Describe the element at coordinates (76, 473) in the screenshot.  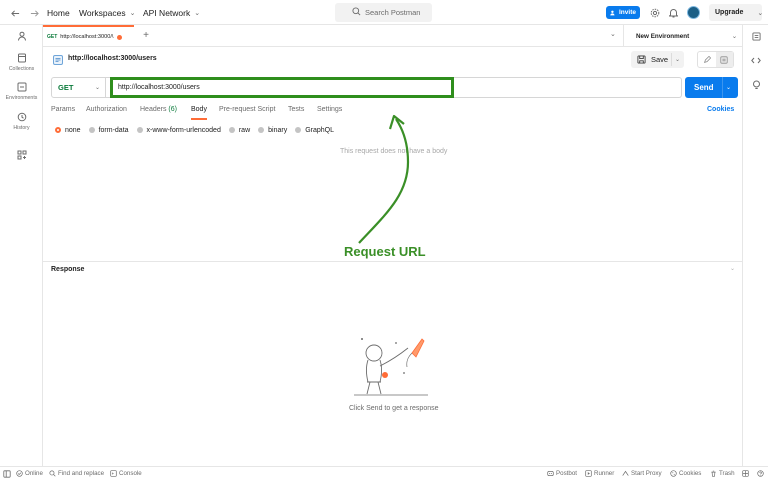
I see `find-replace-button: Find and replace` at that location.